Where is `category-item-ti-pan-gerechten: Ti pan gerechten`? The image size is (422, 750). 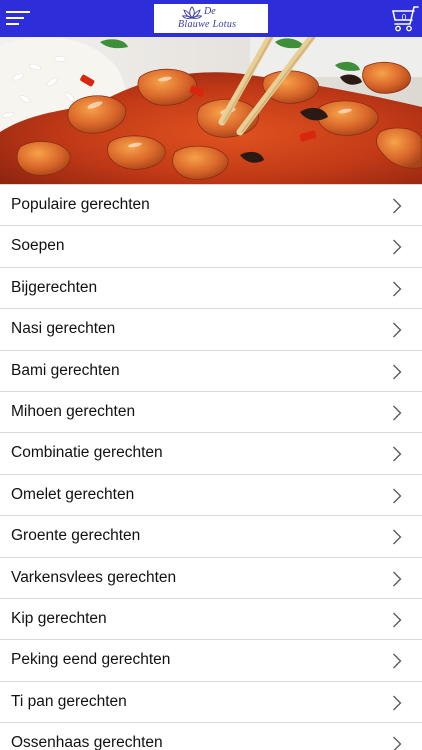 category-item-ti-pan-gerechten: Ti pan gerechten is located at coordinates (211, 702).